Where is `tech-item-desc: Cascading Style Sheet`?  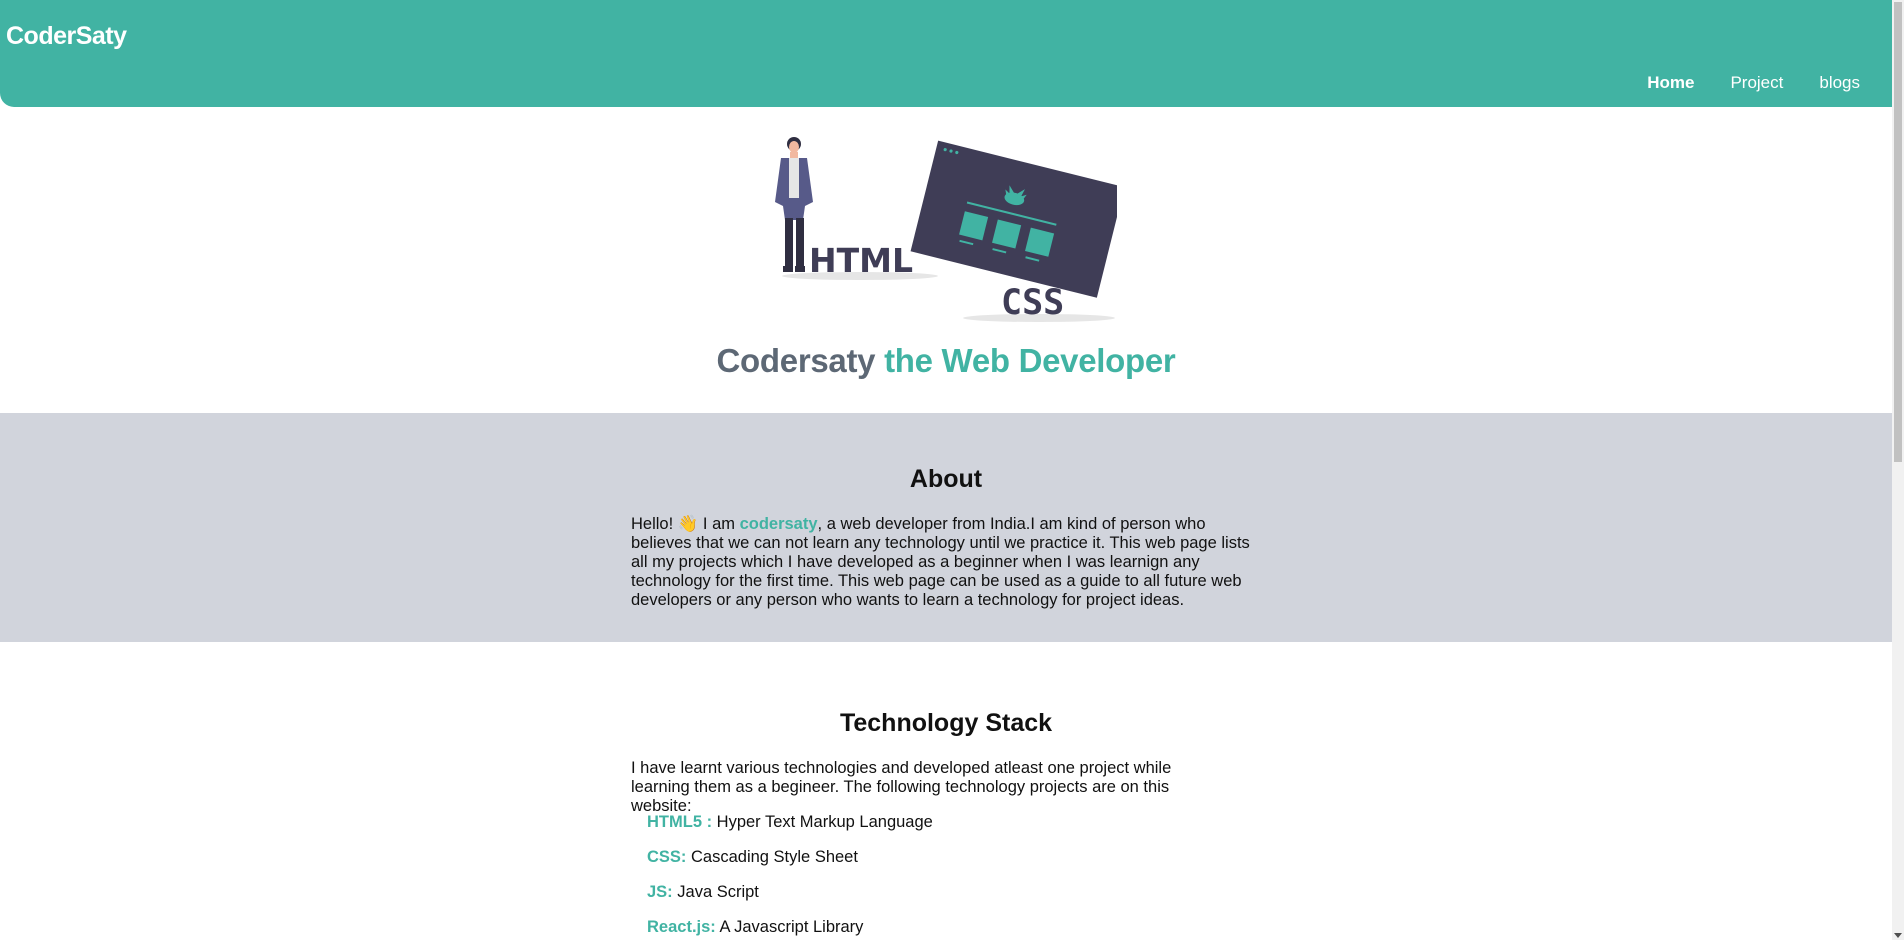 tech-item-desc: Cascading Style Sheet is located at coordinates (772, 857).